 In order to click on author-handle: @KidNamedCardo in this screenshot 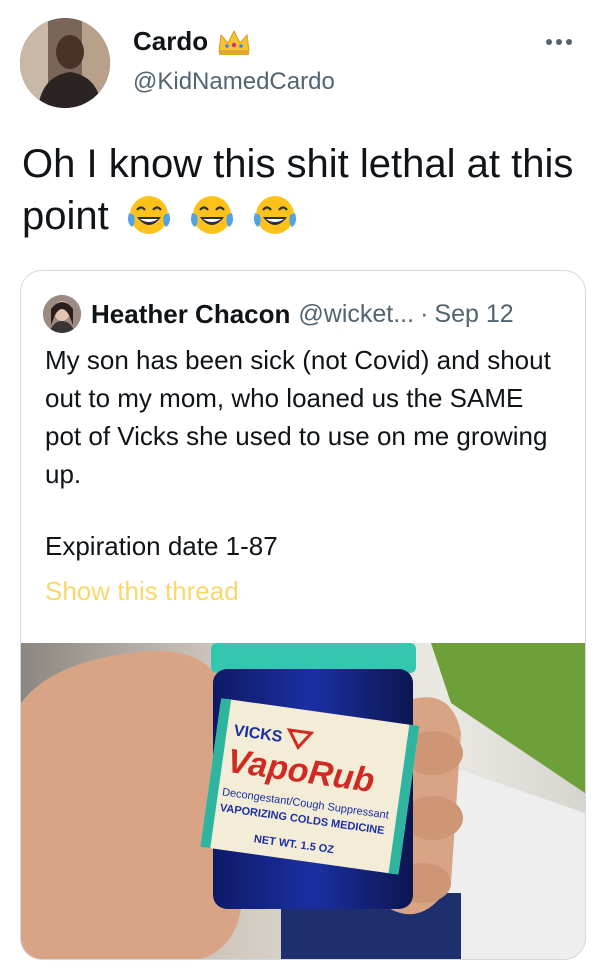, I will do `click(234, 82)`.